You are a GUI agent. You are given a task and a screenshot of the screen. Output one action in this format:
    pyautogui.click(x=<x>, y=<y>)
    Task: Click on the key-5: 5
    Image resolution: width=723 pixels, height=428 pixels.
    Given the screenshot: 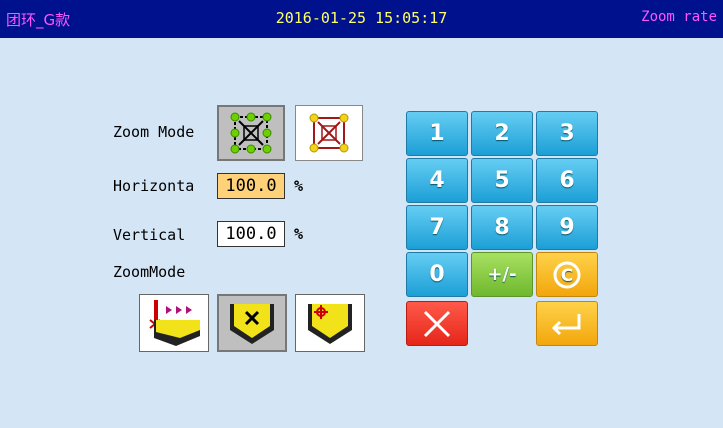 What is the action you would take?
    pyautogui.click(x=502, y=180)
    